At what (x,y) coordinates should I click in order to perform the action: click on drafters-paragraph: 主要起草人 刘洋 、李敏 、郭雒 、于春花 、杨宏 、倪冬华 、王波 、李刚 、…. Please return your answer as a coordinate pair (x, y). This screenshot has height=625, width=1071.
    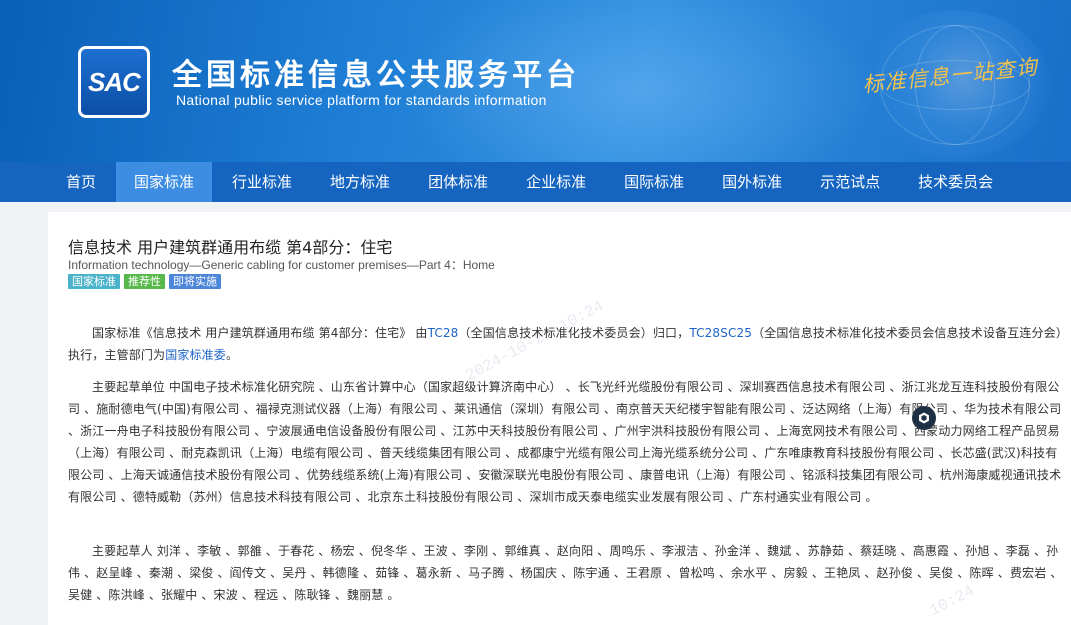
    Looking at the image, I should click on (565, 573).